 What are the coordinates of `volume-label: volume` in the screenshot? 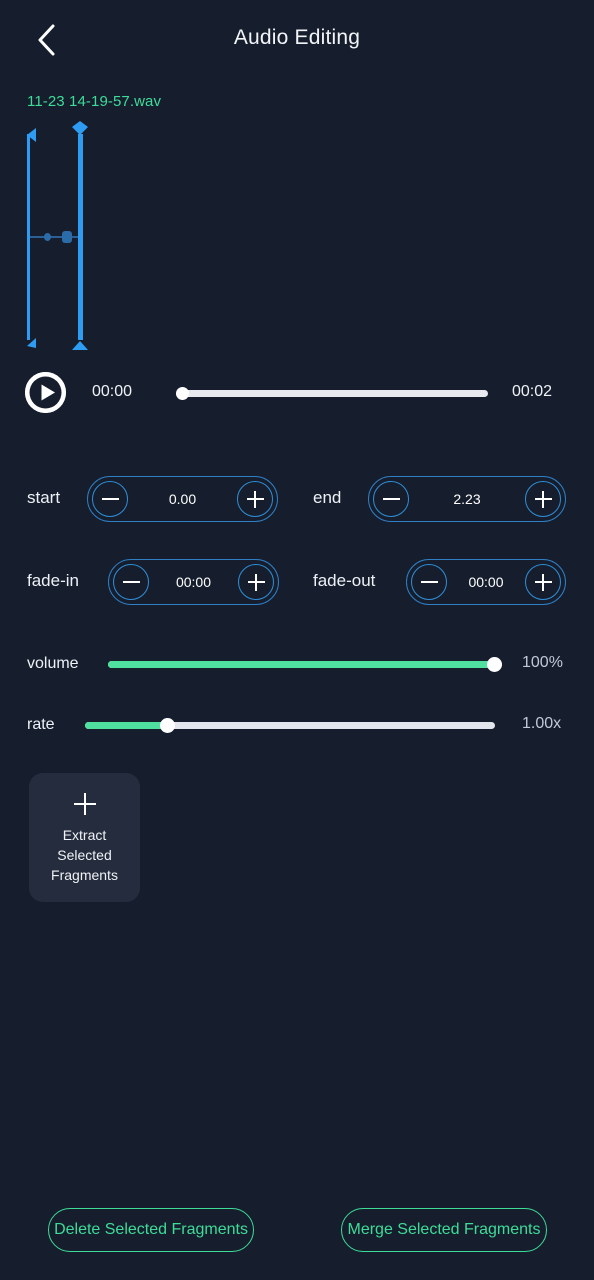 It's located at (53, 663).